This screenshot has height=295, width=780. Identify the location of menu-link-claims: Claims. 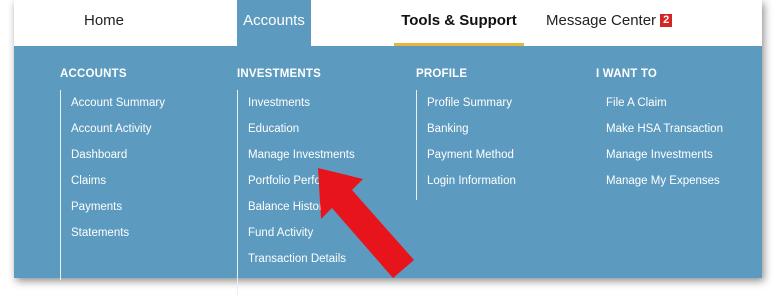
(118, 181).